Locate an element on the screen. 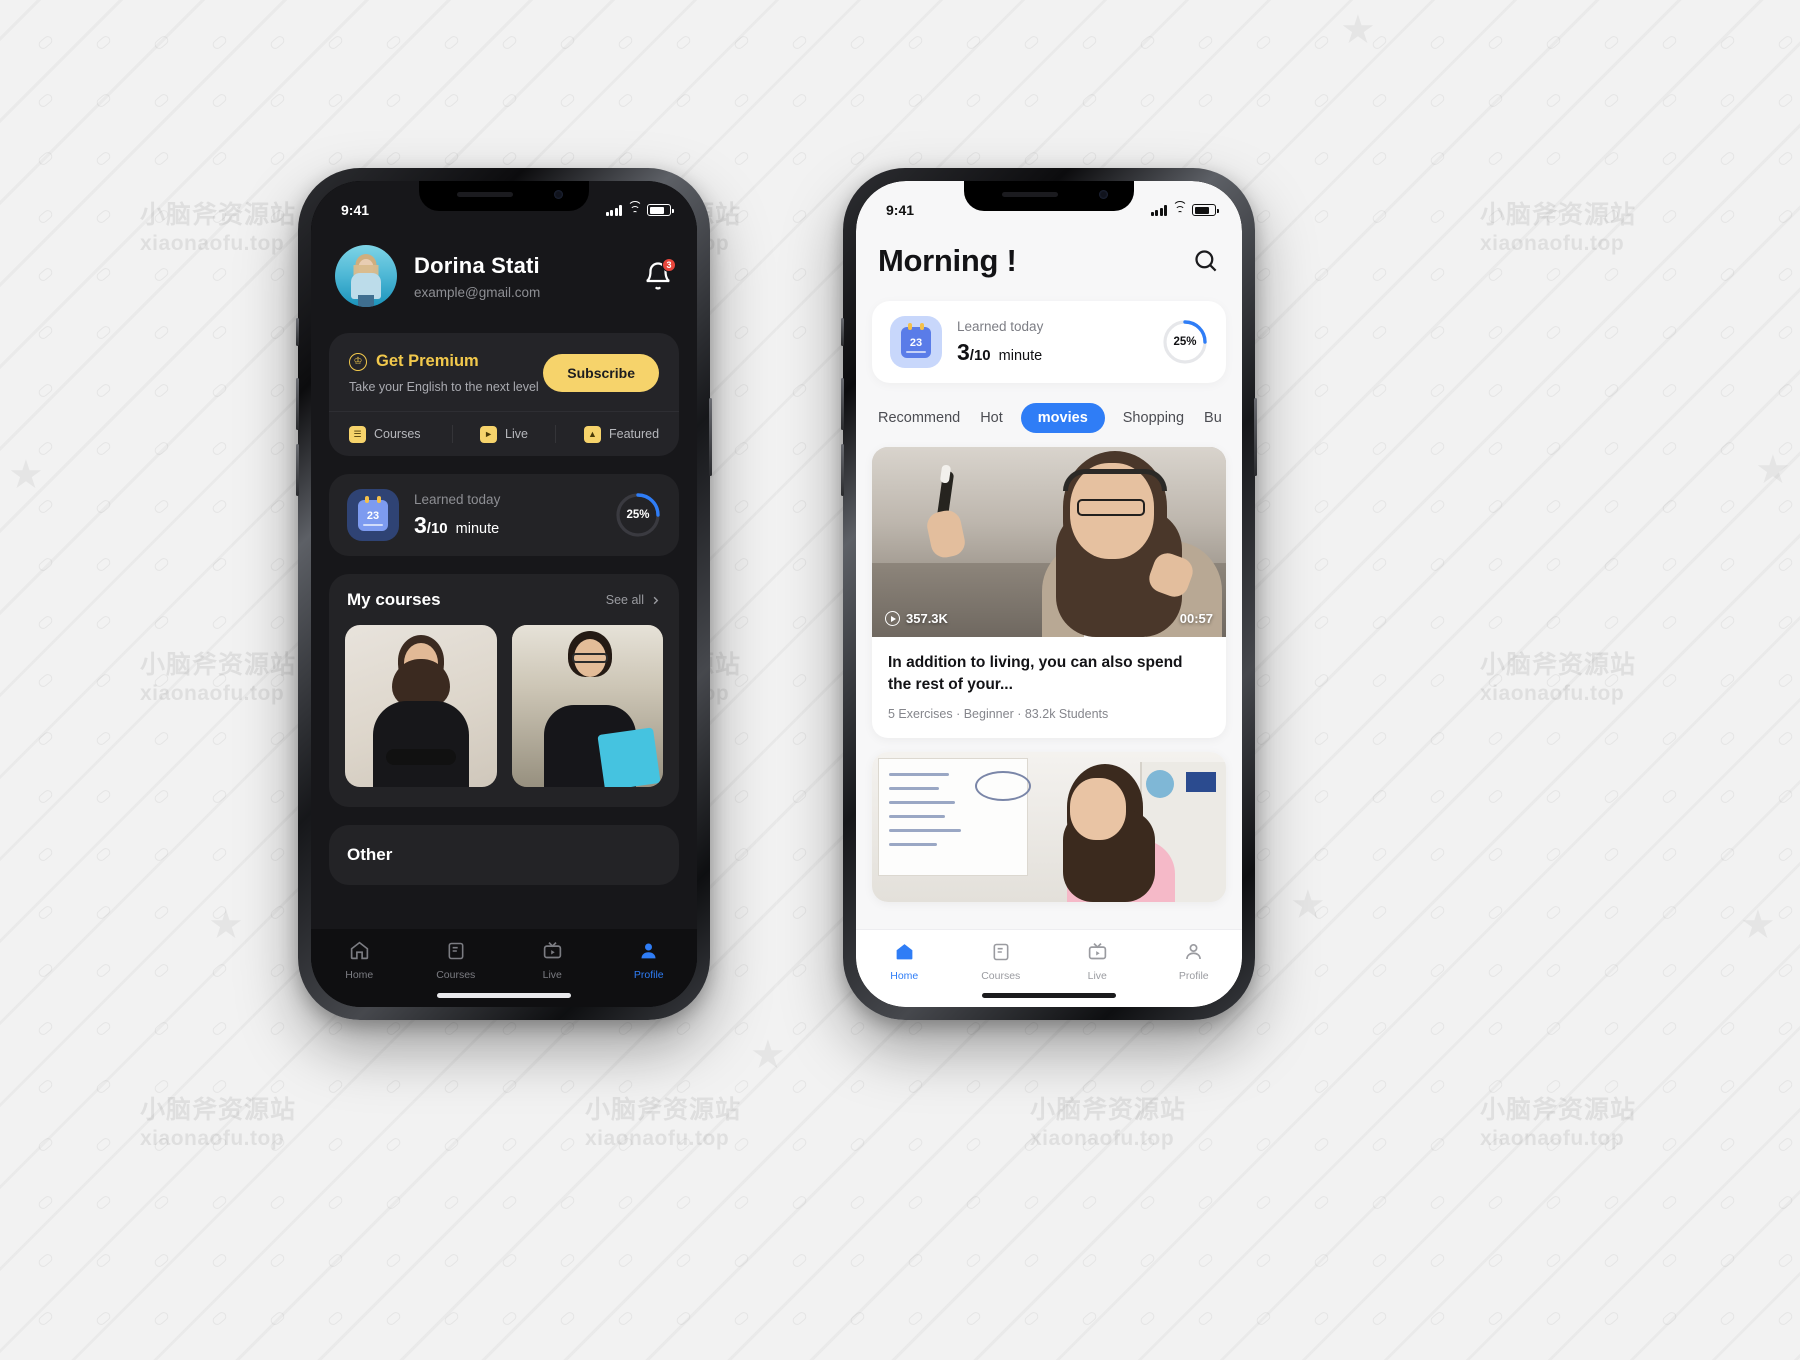  premium-link-label: Courses is located at coordinates (397, 434).